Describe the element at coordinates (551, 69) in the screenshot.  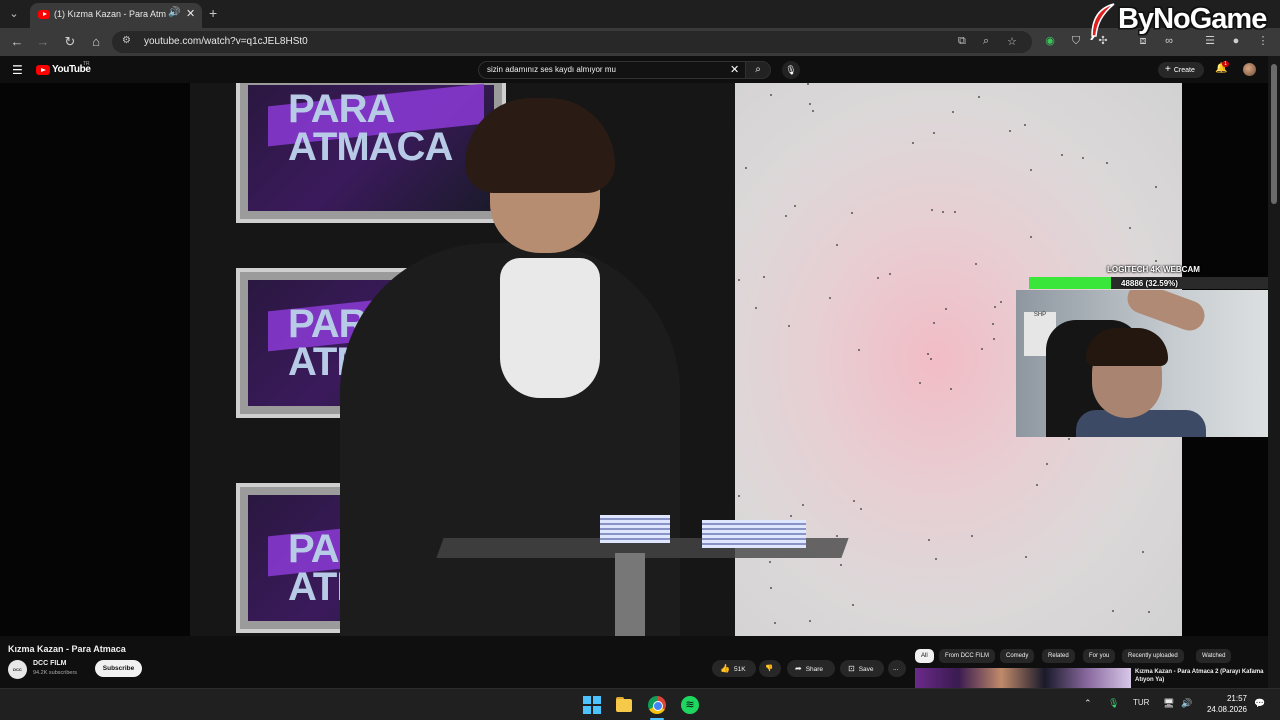
I see `search-query: sizin adamınız ses kaydı almıyor mu` at that location.